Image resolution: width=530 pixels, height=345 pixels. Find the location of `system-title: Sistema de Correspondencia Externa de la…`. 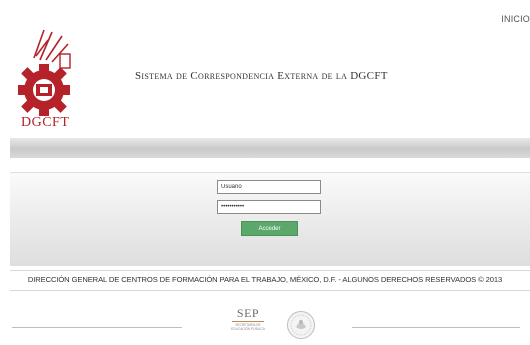

system-title: Sistema de Correspondencia Externa de la… is located at coordinates (261, 76).